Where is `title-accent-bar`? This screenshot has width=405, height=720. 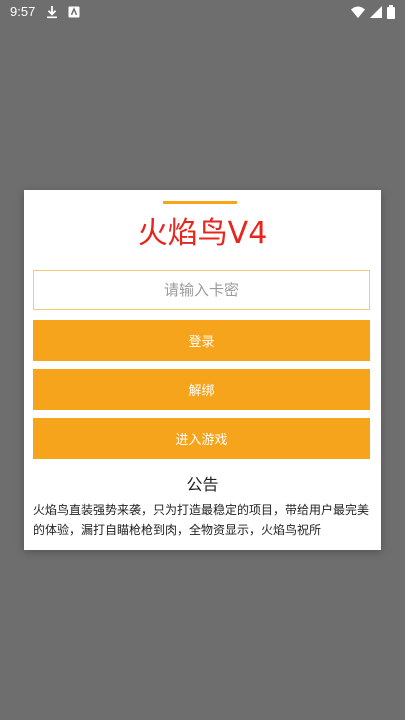
title-accent-bar is located at coordinates (200, 202).